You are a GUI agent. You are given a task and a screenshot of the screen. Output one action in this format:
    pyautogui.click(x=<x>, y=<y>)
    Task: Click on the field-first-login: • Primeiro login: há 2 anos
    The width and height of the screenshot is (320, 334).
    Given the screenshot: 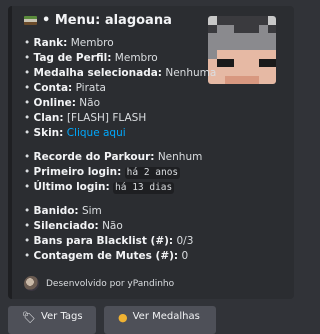 What is the action you would take?
    pyautogui.click(x=102, y=172)
    